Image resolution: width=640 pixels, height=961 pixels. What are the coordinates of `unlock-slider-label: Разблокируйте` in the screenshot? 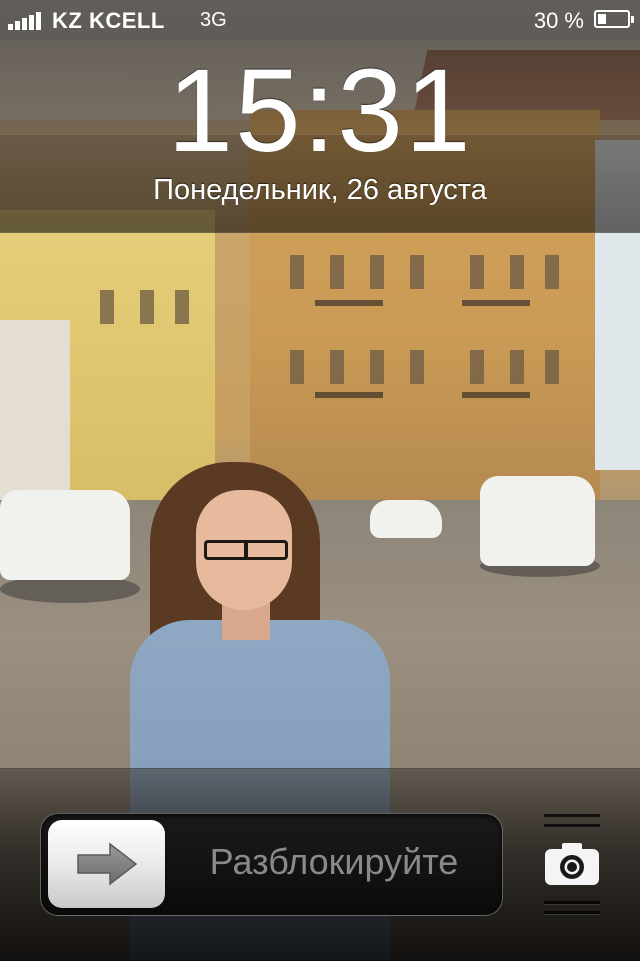 It's located at (334, 861).